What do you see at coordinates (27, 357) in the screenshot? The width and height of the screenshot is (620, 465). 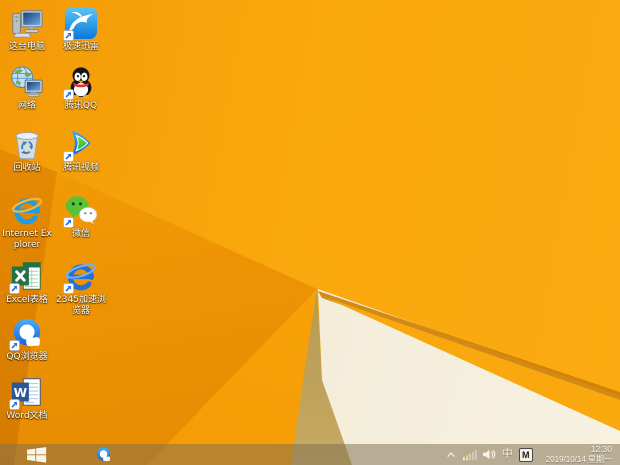 I see `icon-label: QQ浏览器` at bounding box center [27, 357].